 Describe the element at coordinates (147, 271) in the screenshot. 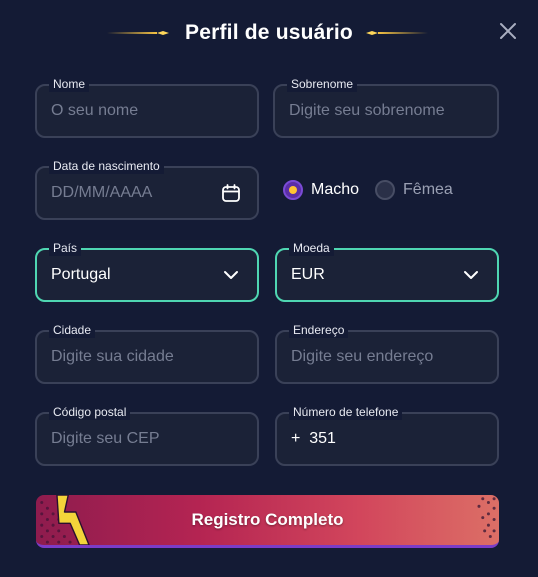

I see `country-select: País Portugal` at that location.